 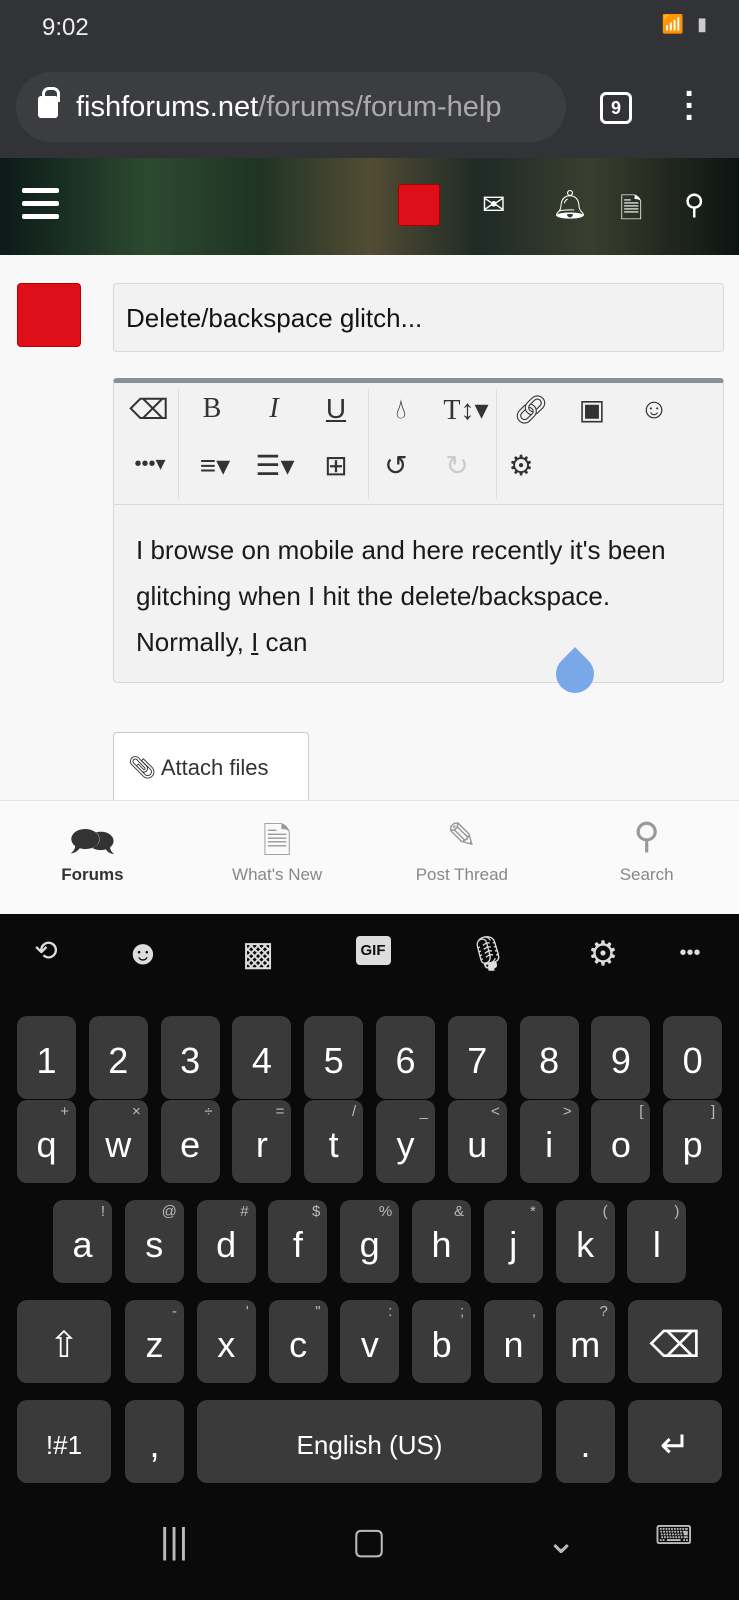 I want to click on key-h: h &, so click(x=441, y=1241).